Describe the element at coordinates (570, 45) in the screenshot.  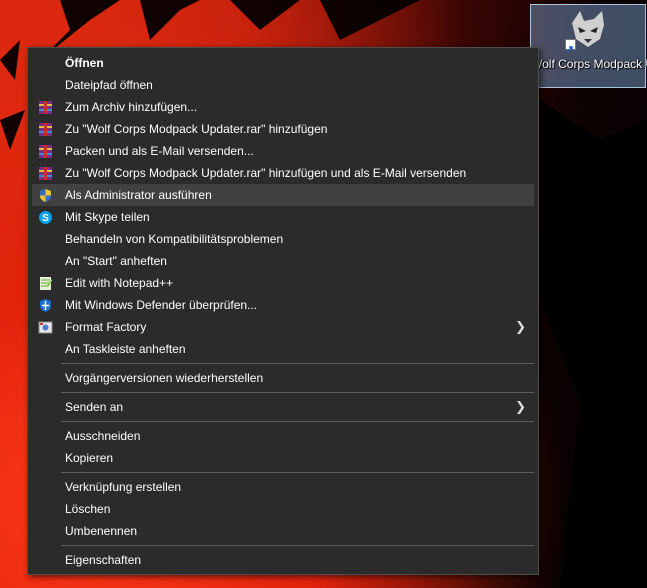
I see `shortcut-arrow-icon` at that location.